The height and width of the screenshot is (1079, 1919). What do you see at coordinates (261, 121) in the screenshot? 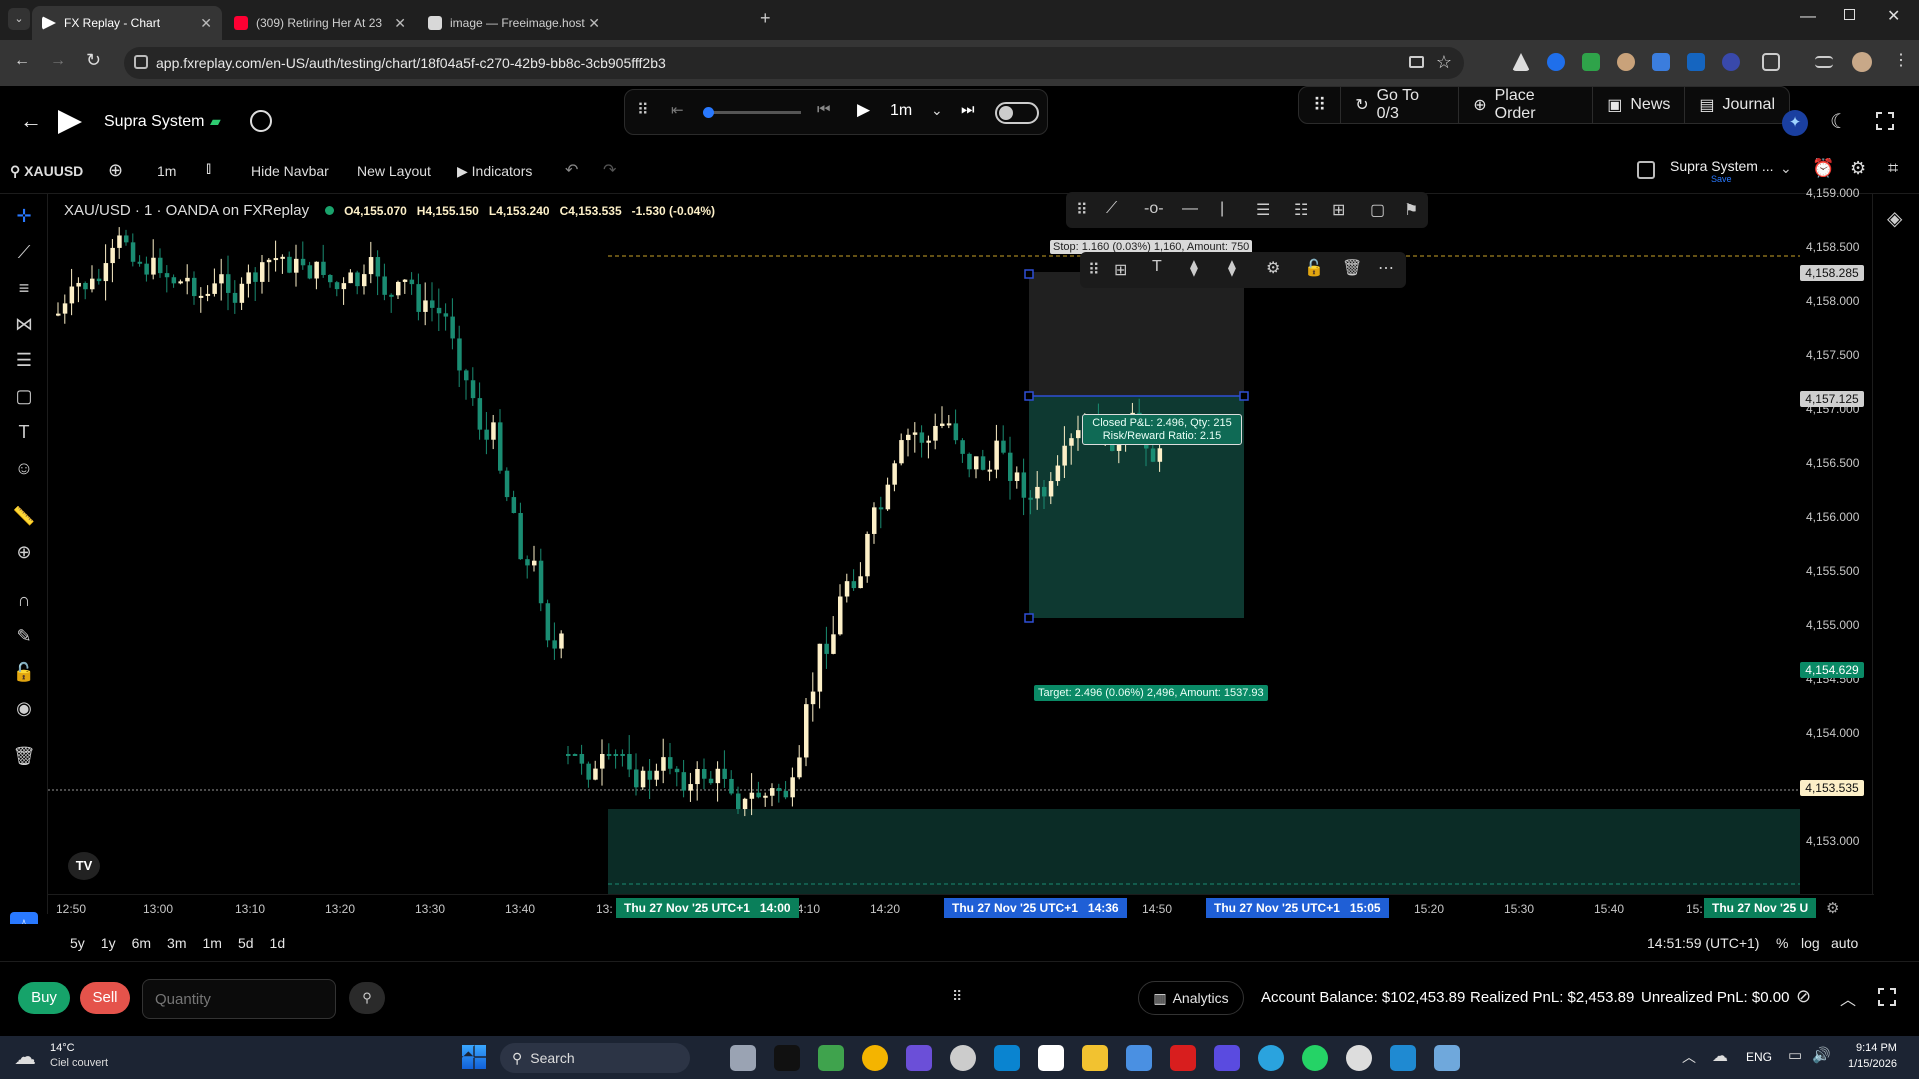
I see `settings-gear-icon` at bounding box center [261, 121].